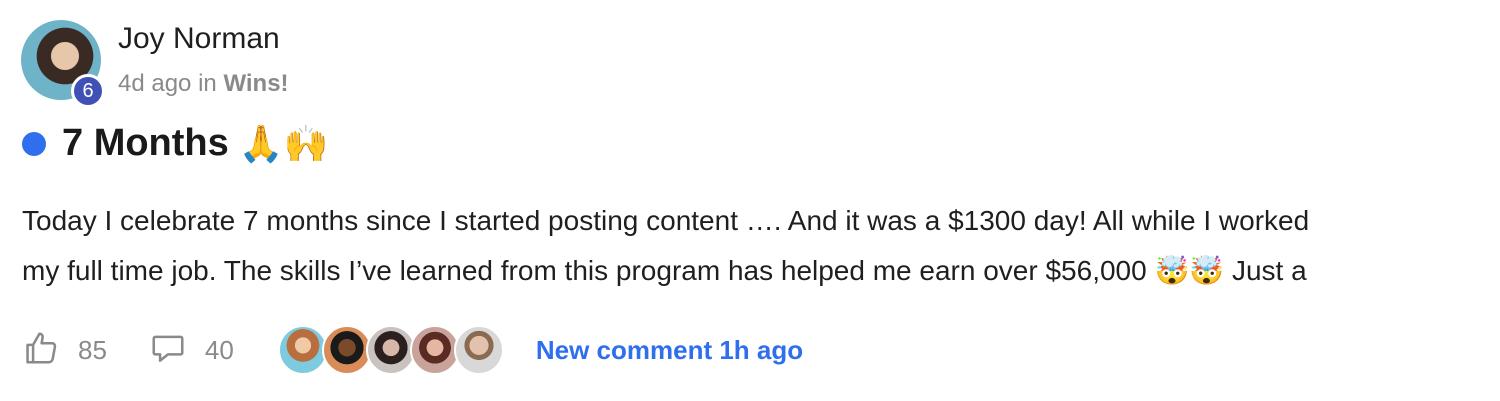  Describe the element at coordinates (219, 349) in the screenshot. I see `comment-count: 40` at that location.